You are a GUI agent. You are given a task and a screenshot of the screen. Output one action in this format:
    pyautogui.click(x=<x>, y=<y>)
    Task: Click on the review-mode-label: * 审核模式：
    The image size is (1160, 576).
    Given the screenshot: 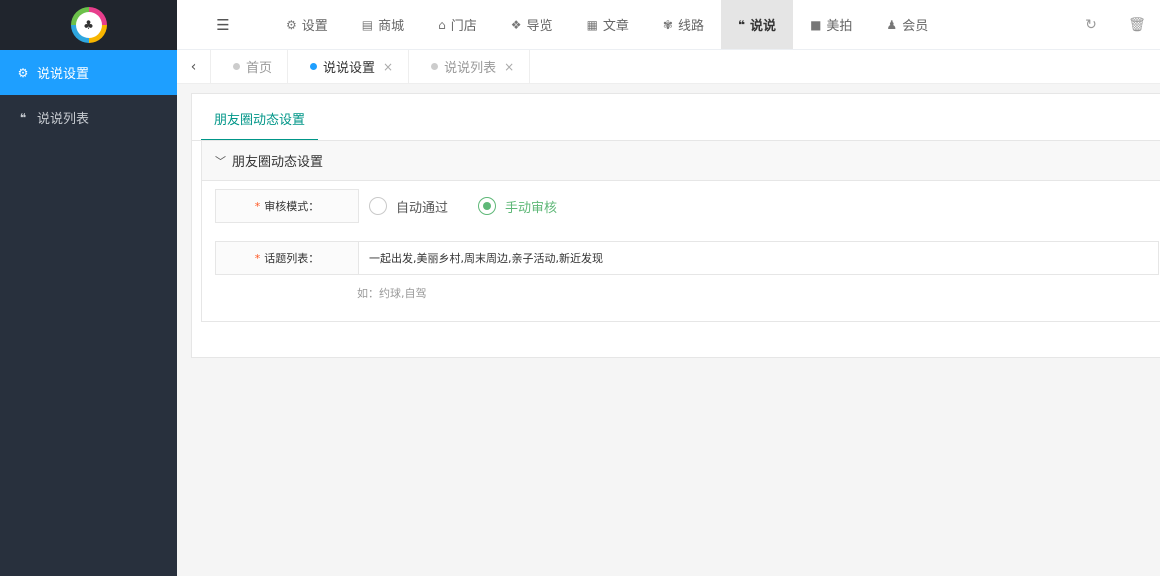 What is the action you would take?
    pyautogui.click(x=287, y=206)
    